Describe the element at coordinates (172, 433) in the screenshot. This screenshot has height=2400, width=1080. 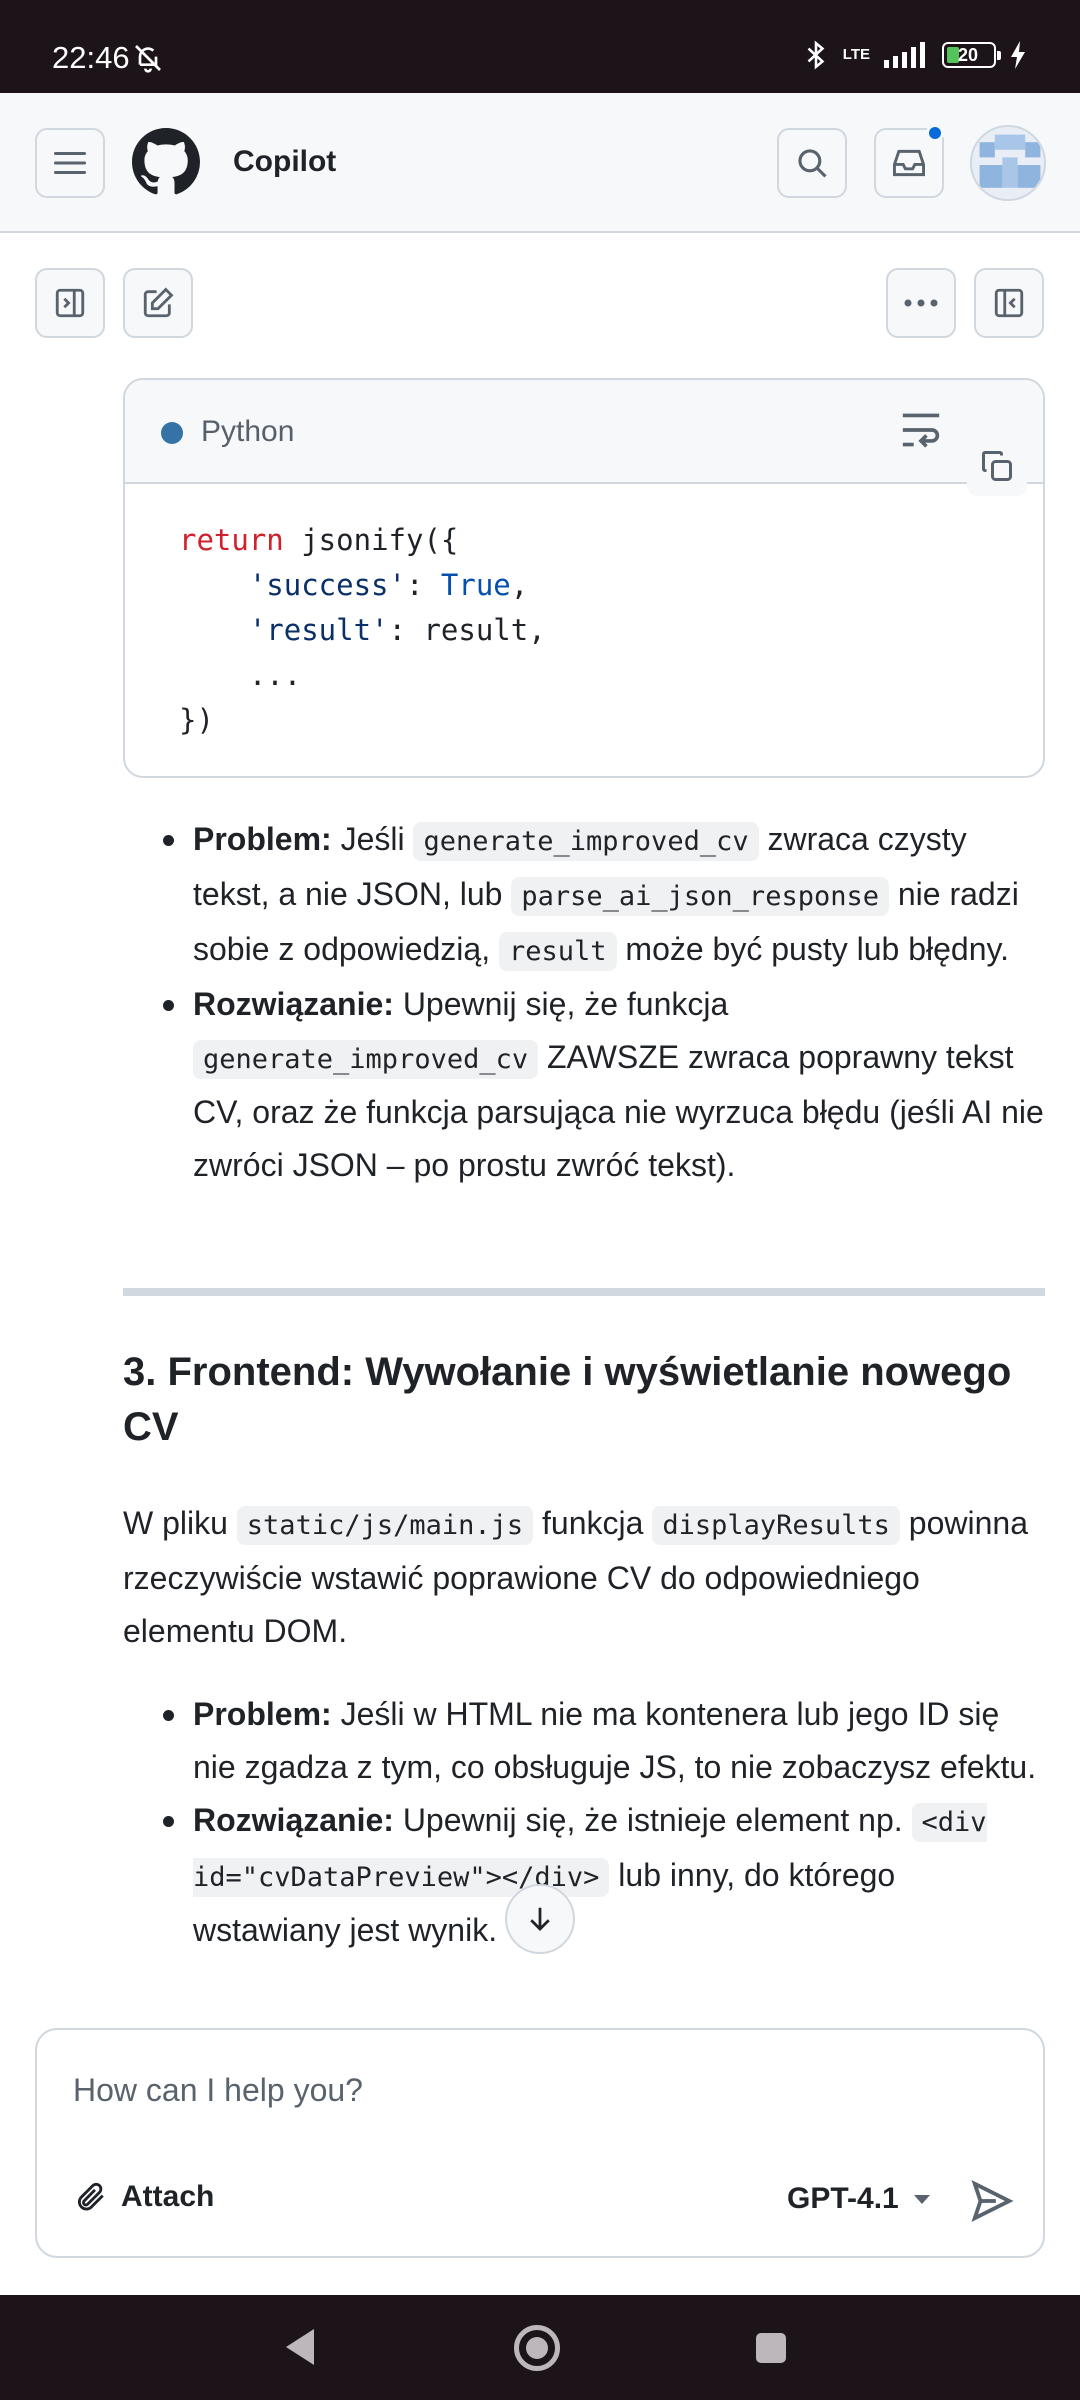
I see `language-dot` at that location.